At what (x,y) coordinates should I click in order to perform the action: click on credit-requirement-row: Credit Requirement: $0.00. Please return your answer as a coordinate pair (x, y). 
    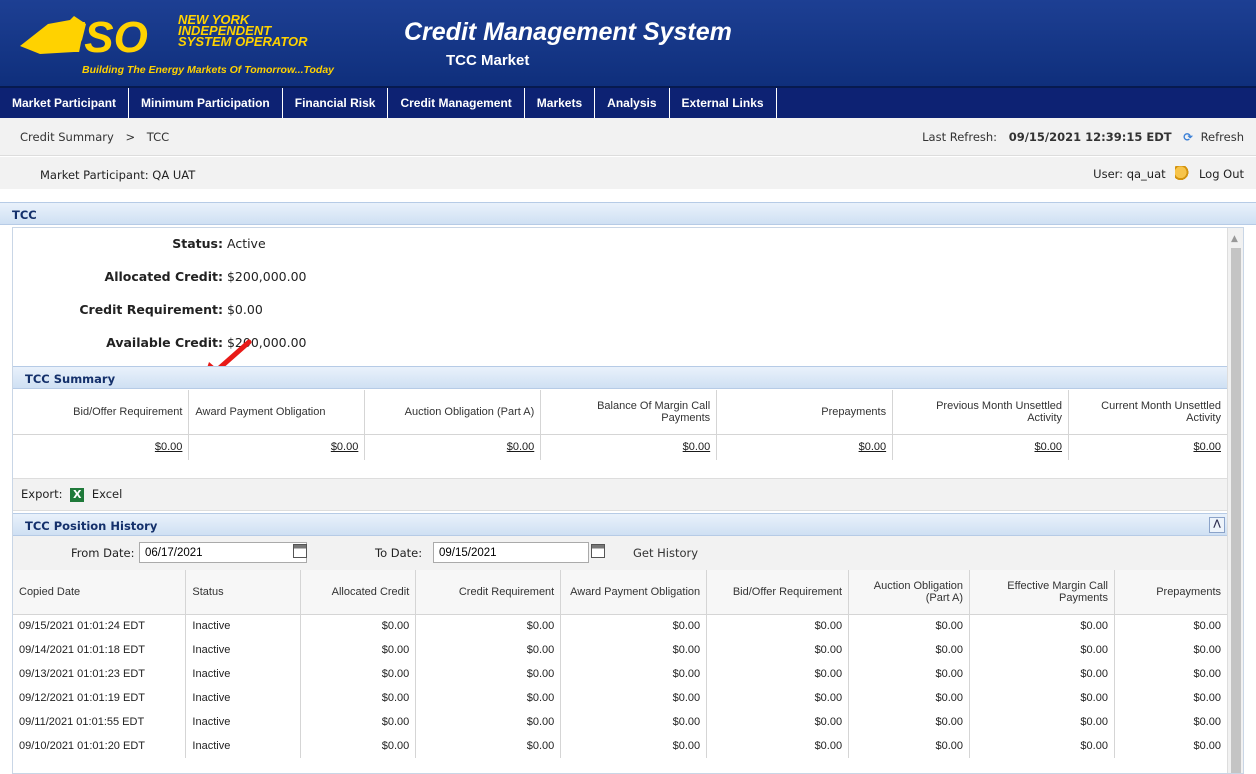
    Looking at the image, I should click on (137, 309).